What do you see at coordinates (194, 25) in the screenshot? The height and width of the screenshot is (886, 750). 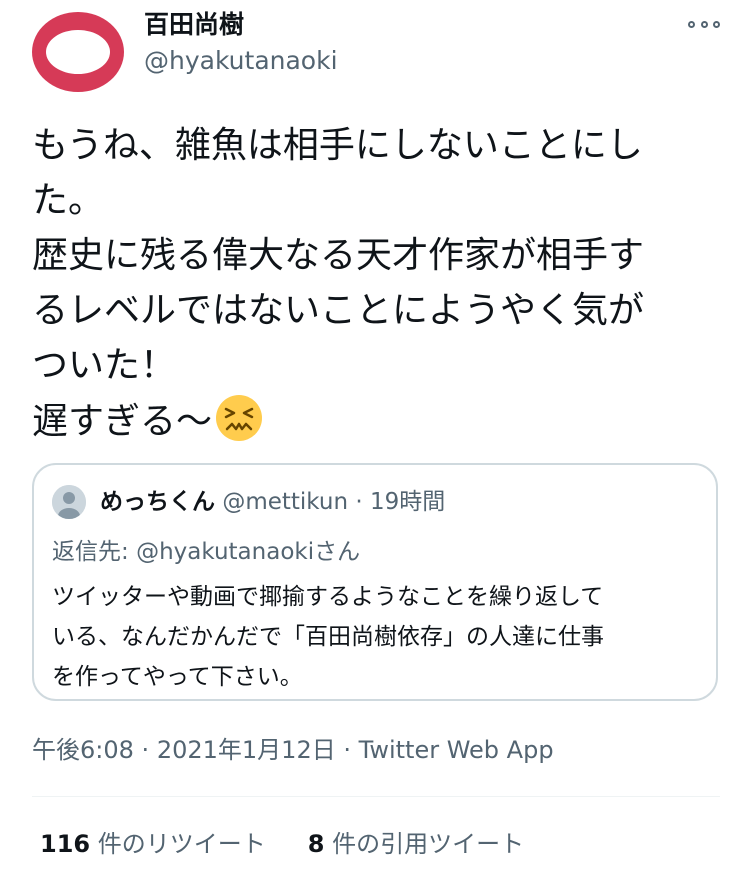 I see `author-name: 百田尚樹` at bounding box center [194, 25].